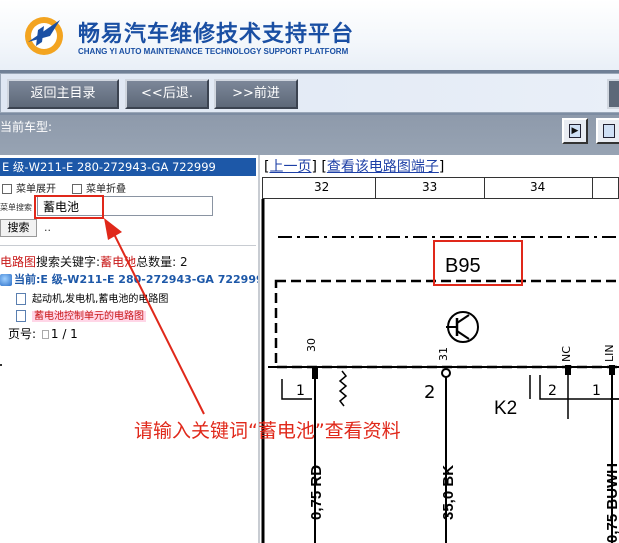 Image resolution: width=619 pixels, height=543 pixels. Describe the element at coordinates (609, 353) in the screenshot. I see `pin-label: LIN` at that location.